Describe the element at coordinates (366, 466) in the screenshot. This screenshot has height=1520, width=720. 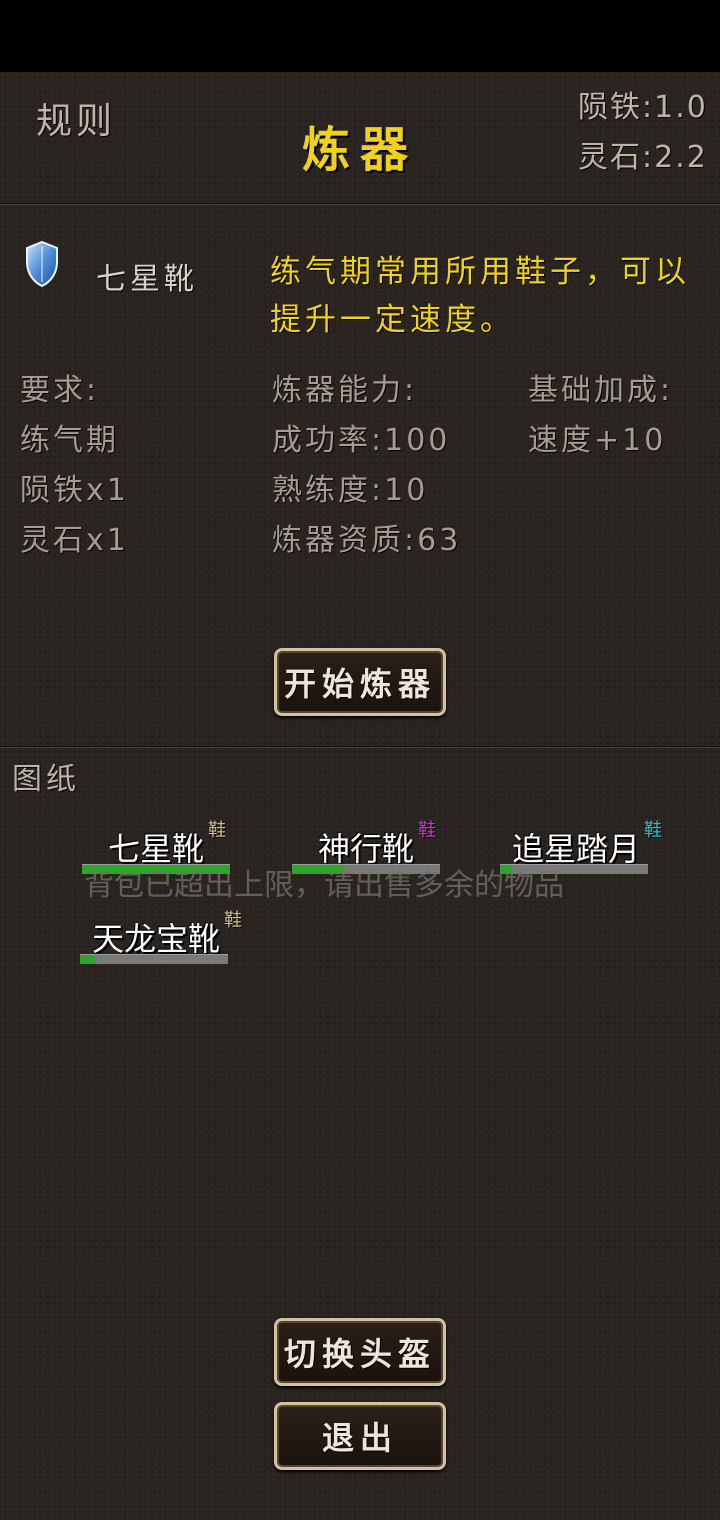
I see `ability-column: 炼器能力: 成功率:100 熟练度:10 炼器资质:63` at that location.